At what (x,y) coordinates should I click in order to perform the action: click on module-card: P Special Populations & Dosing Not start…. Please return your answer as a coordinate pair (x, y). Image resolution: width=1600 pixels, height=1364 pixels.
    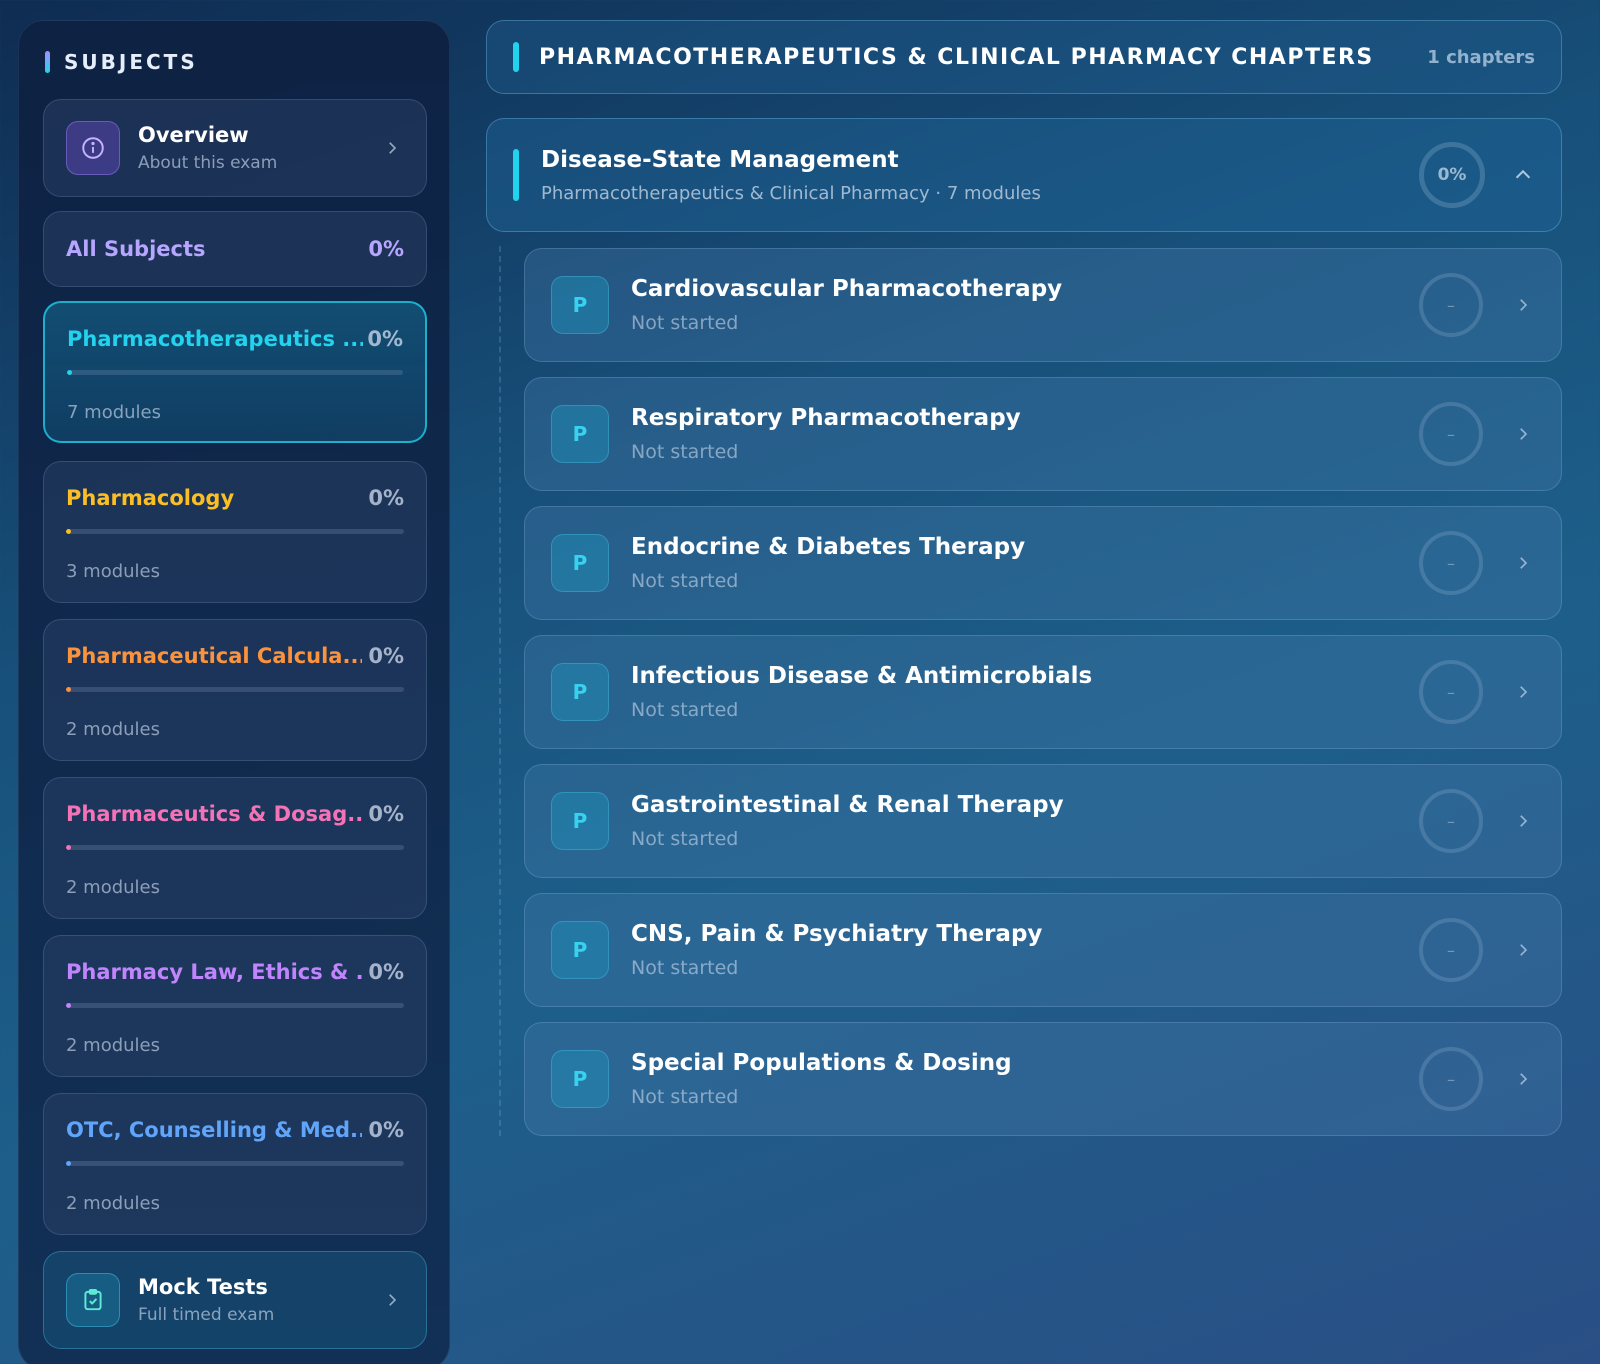
    Looking at the image, I should click on (1043, 1079).